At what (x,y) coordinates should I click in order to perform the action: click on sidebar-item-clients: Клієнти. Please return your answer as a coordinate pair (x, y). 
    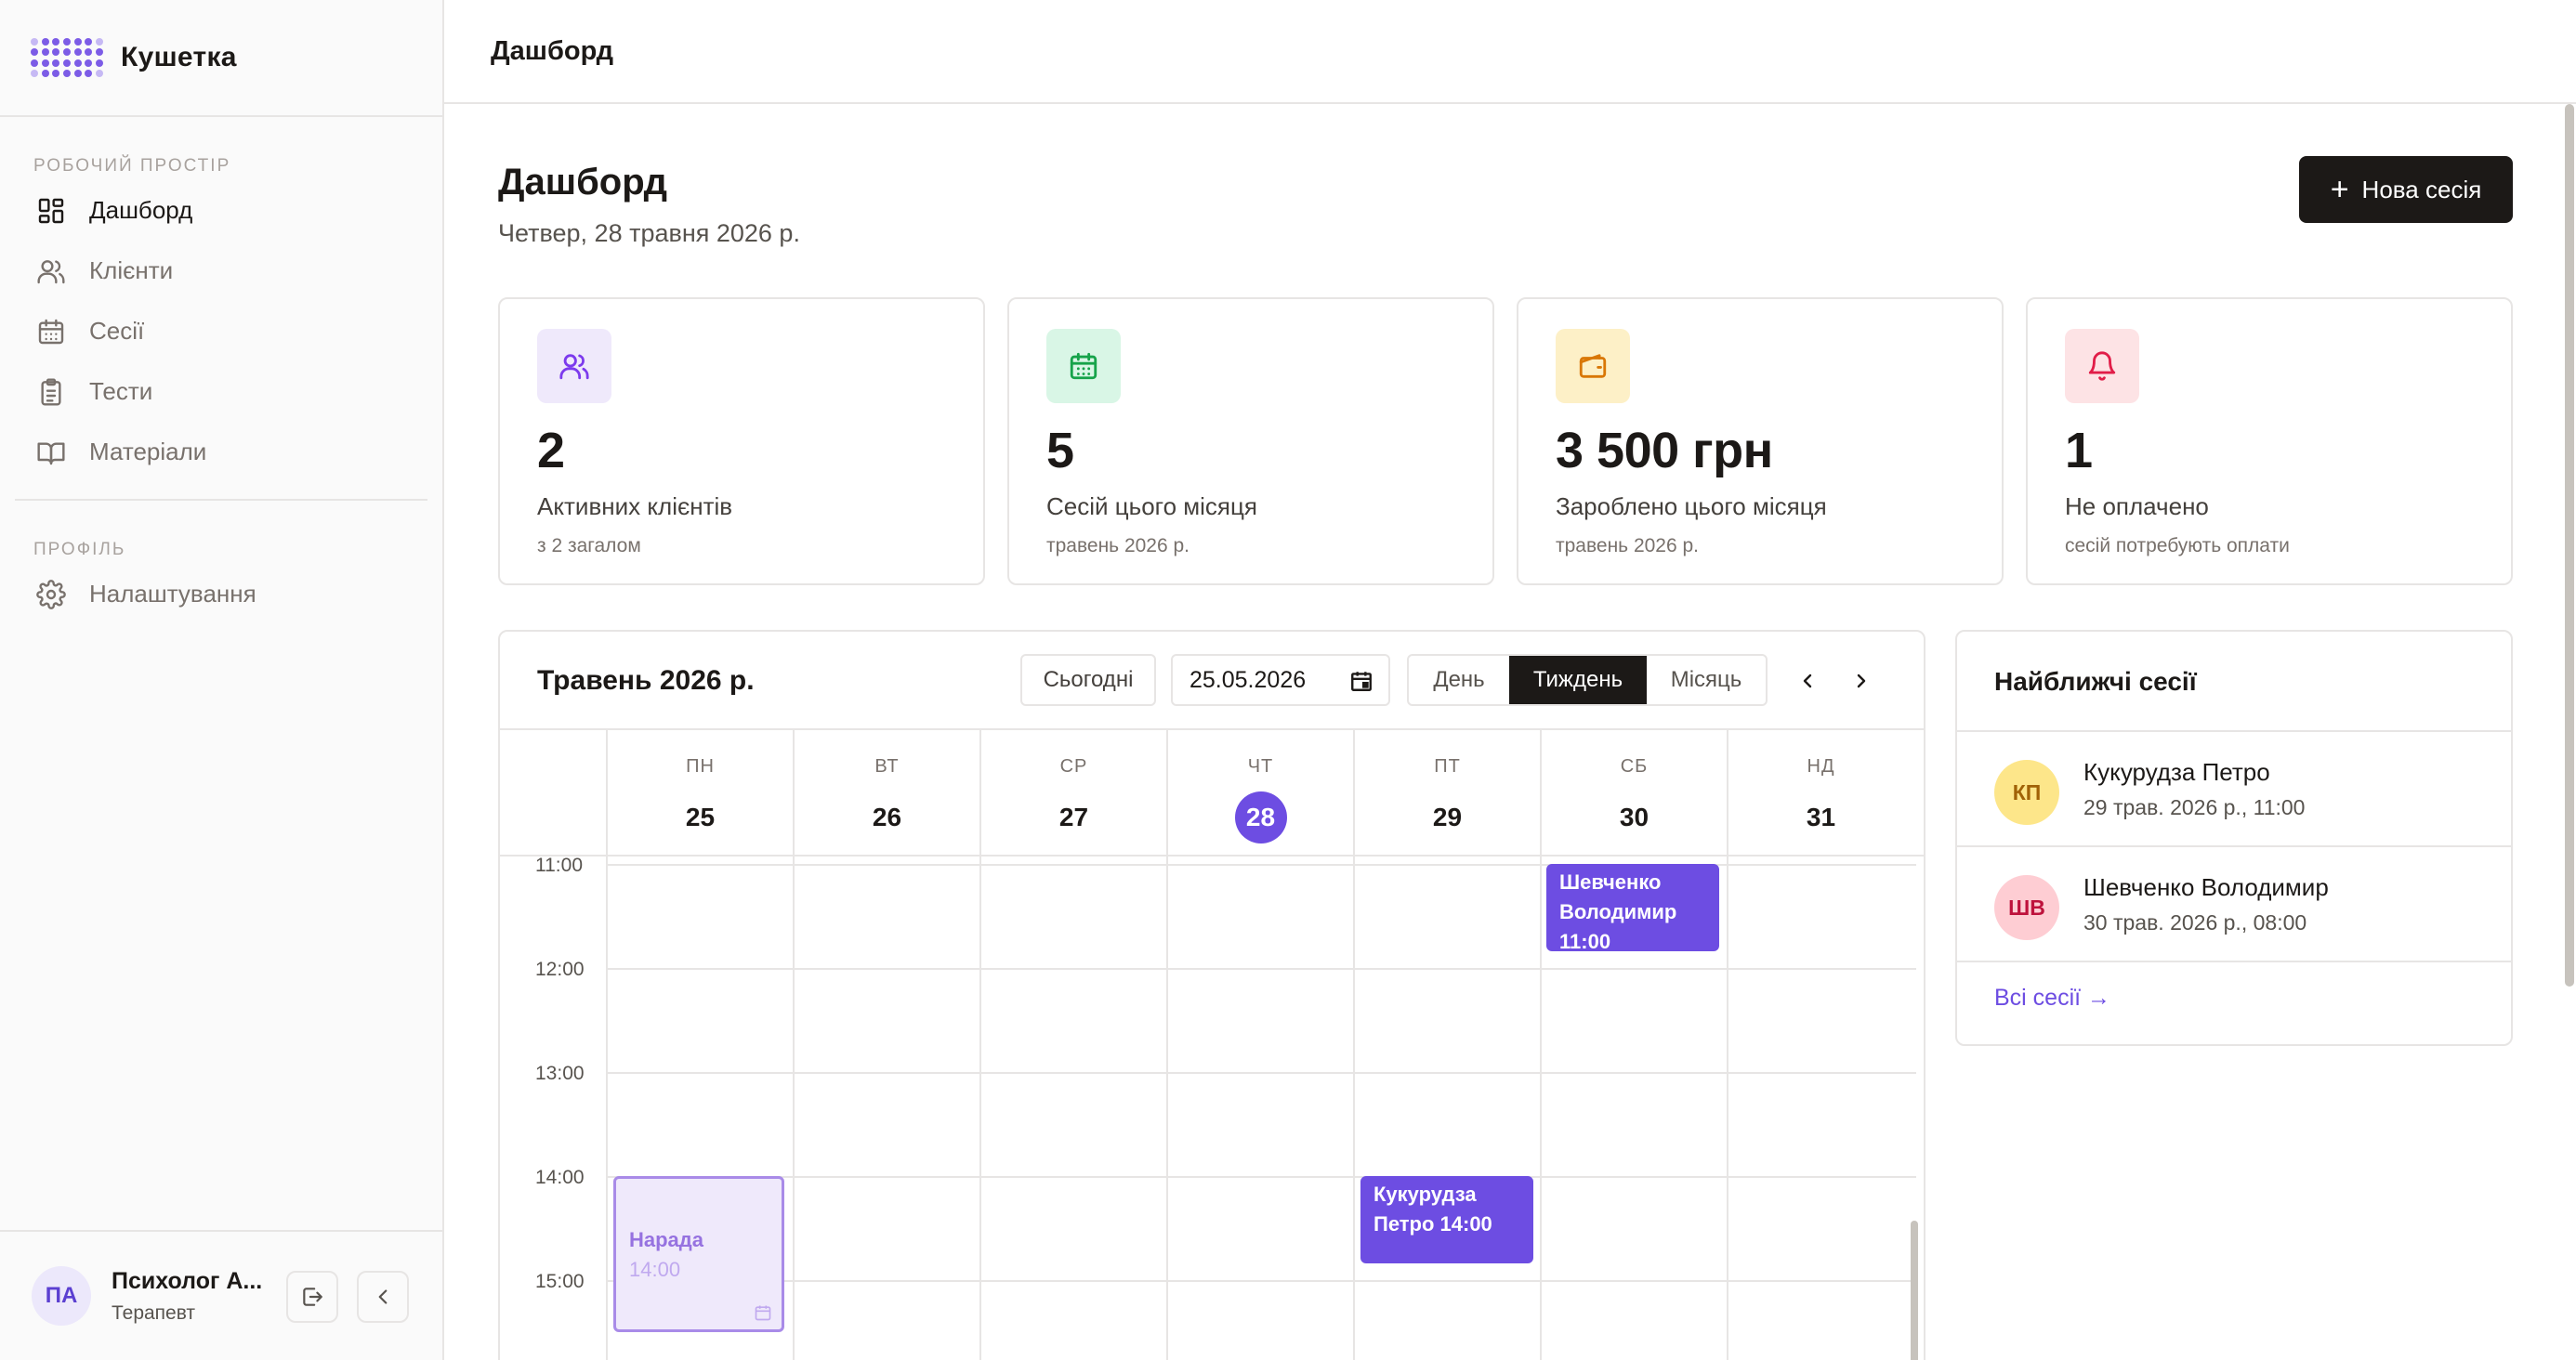
    Looking at the image, I should click on (221, 271).